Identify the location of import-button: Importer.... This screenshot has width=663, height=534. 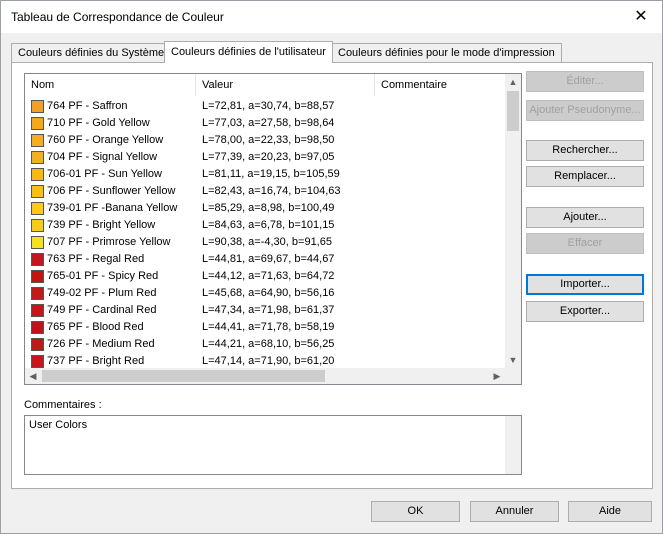
(585, 284).